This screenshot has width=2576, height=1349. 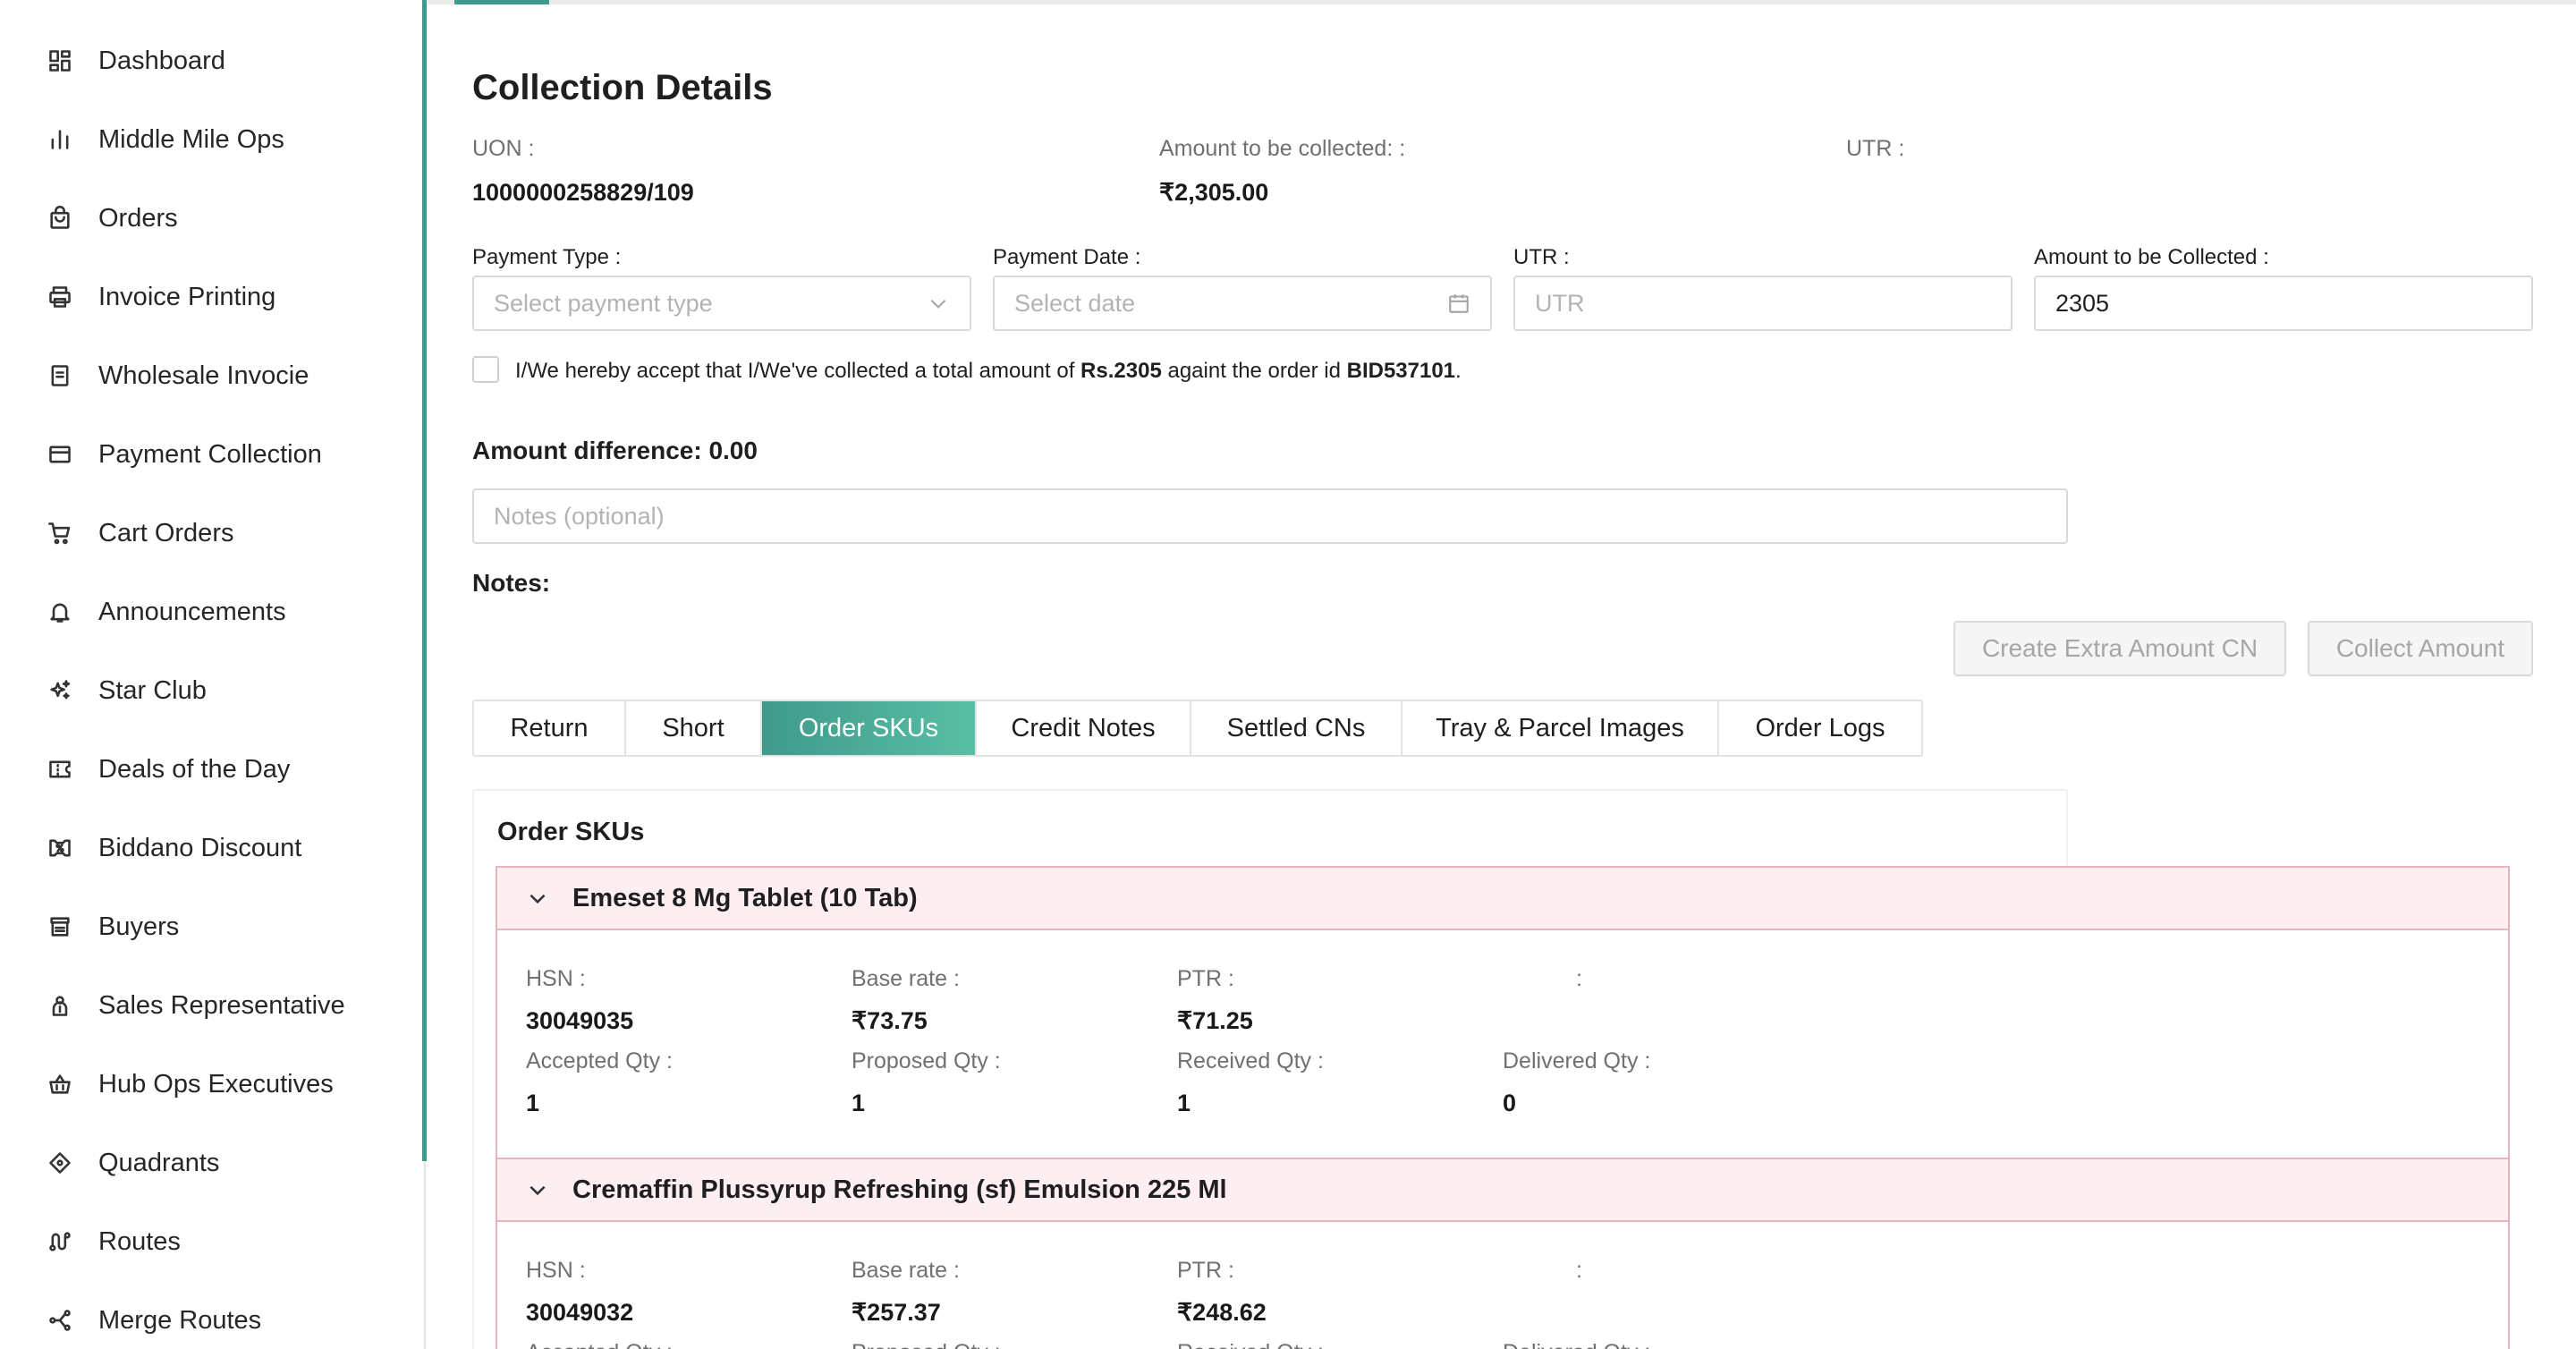 I want to click on sidebar-item-label: Cart Orders, so click(x=166, y=532).